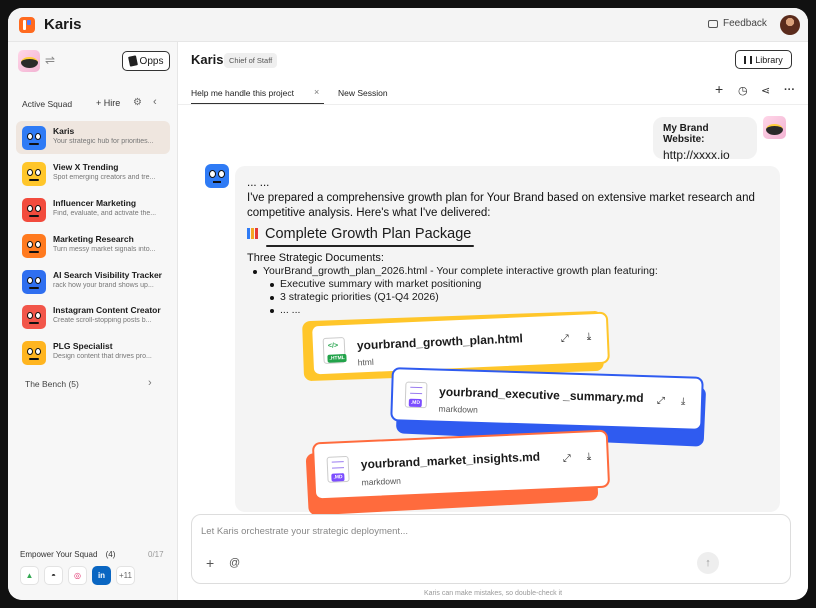  I want to click on agent-name: Instagram Content Creator, so click(107, 310).